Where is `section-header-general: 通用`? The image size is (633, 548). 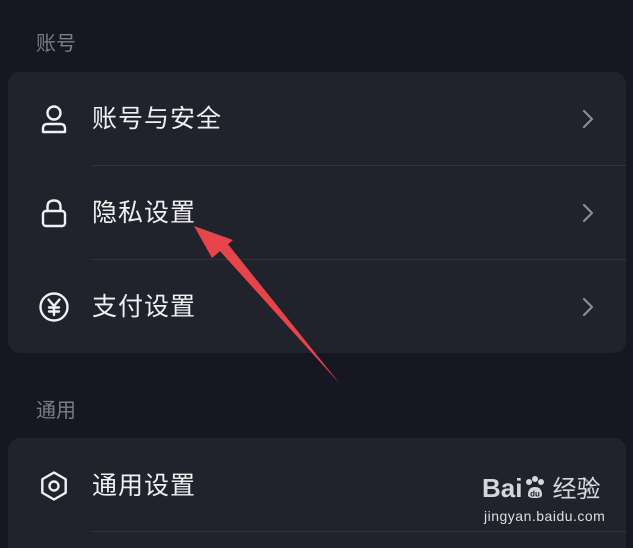
section-header-general: 通用 is located at coordinates (56, 410).